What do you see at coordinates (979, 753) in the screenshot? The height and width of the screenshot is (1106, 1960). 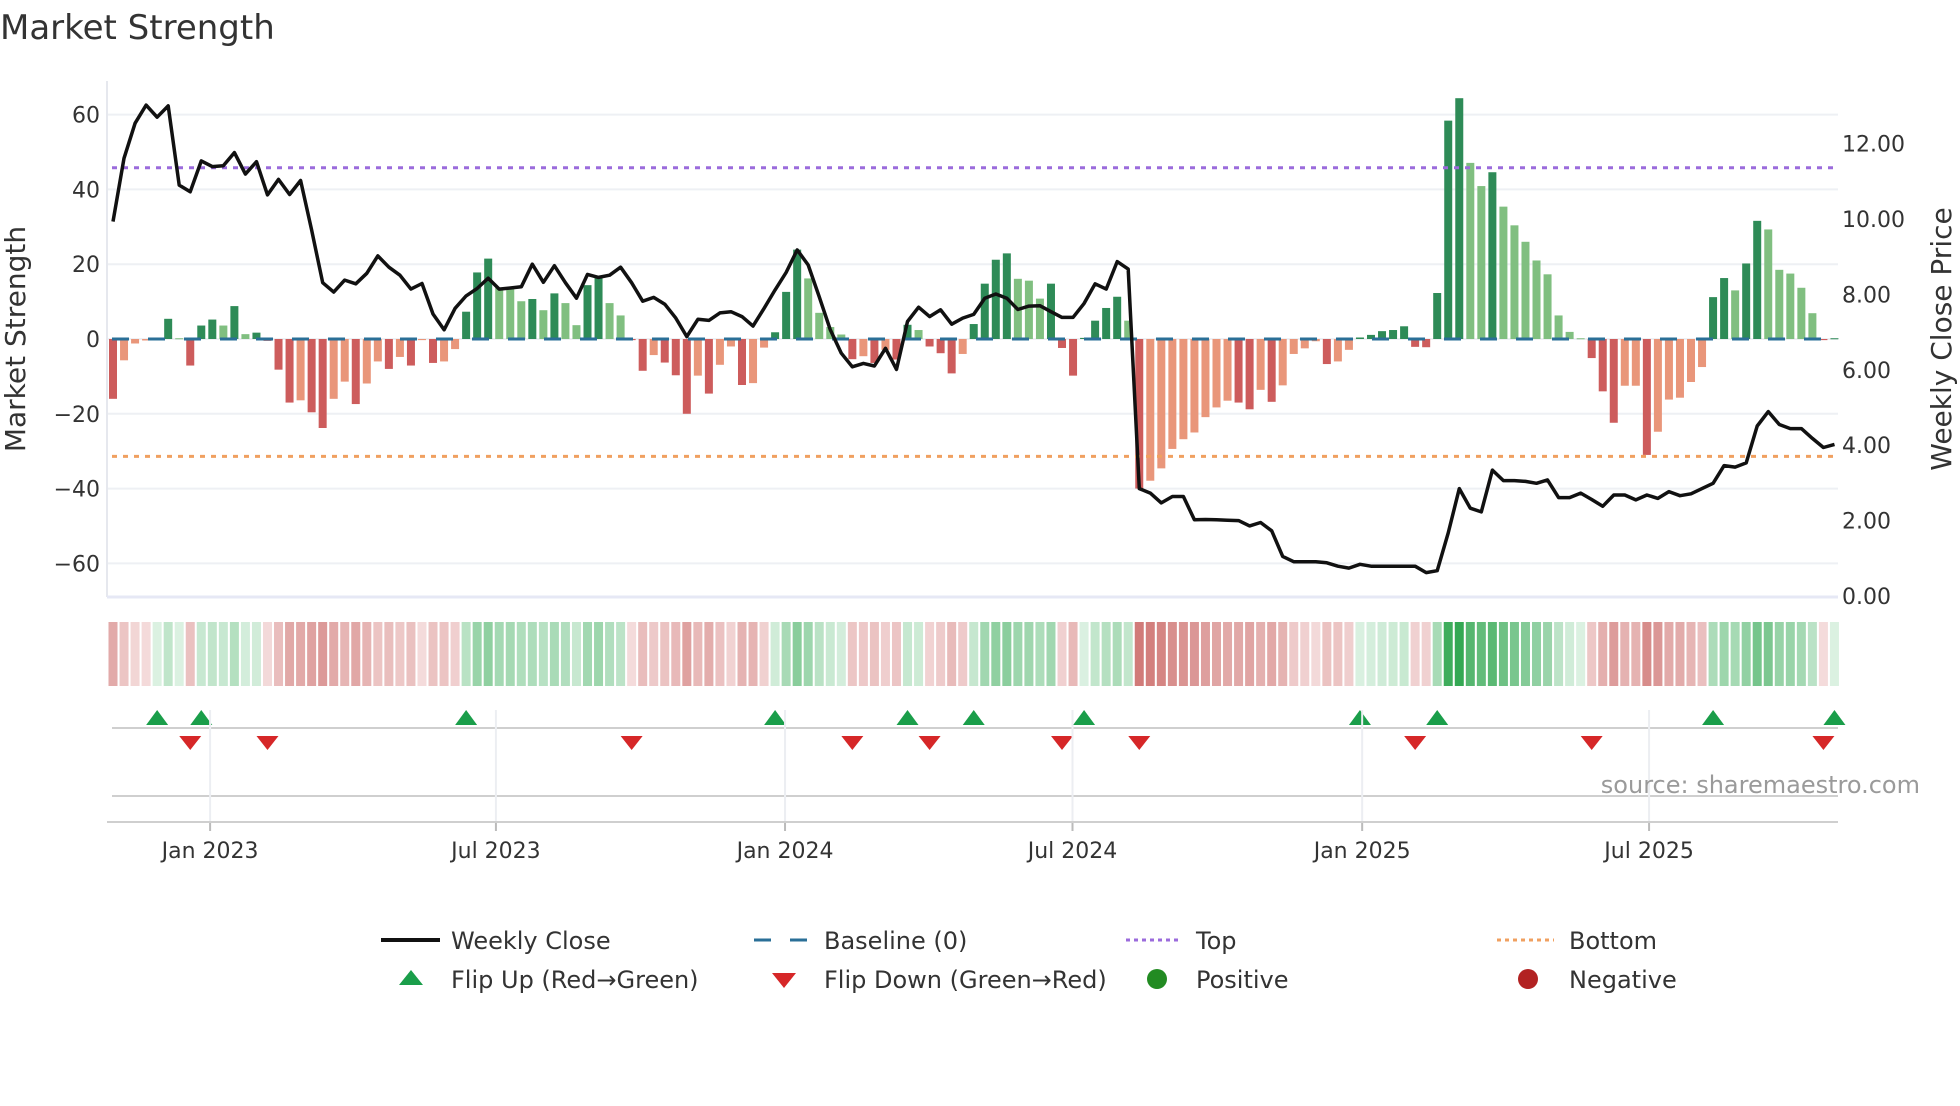 I see `flip-markers-panel` at bounding box center [979, 753].